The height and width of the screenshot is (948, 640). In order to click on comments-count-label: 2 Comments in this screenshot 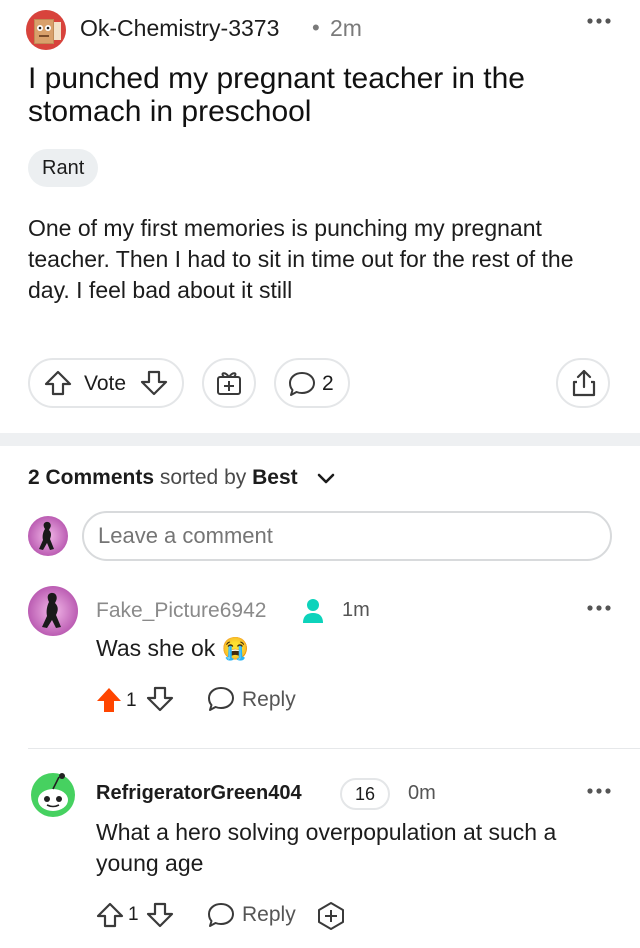, I will do `click(91, 477)`.